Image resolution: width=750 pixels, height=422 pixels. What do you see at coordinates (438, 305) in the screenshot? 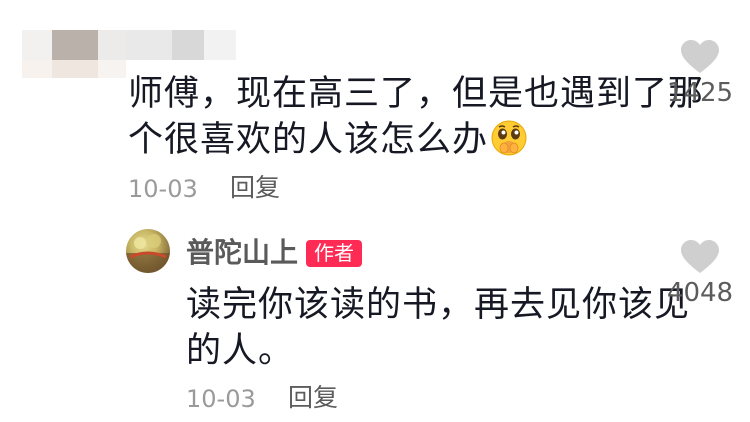
I see `reply-text-line1: 读完你该读的书，再去见你该见` at bounding box center [438, 305].